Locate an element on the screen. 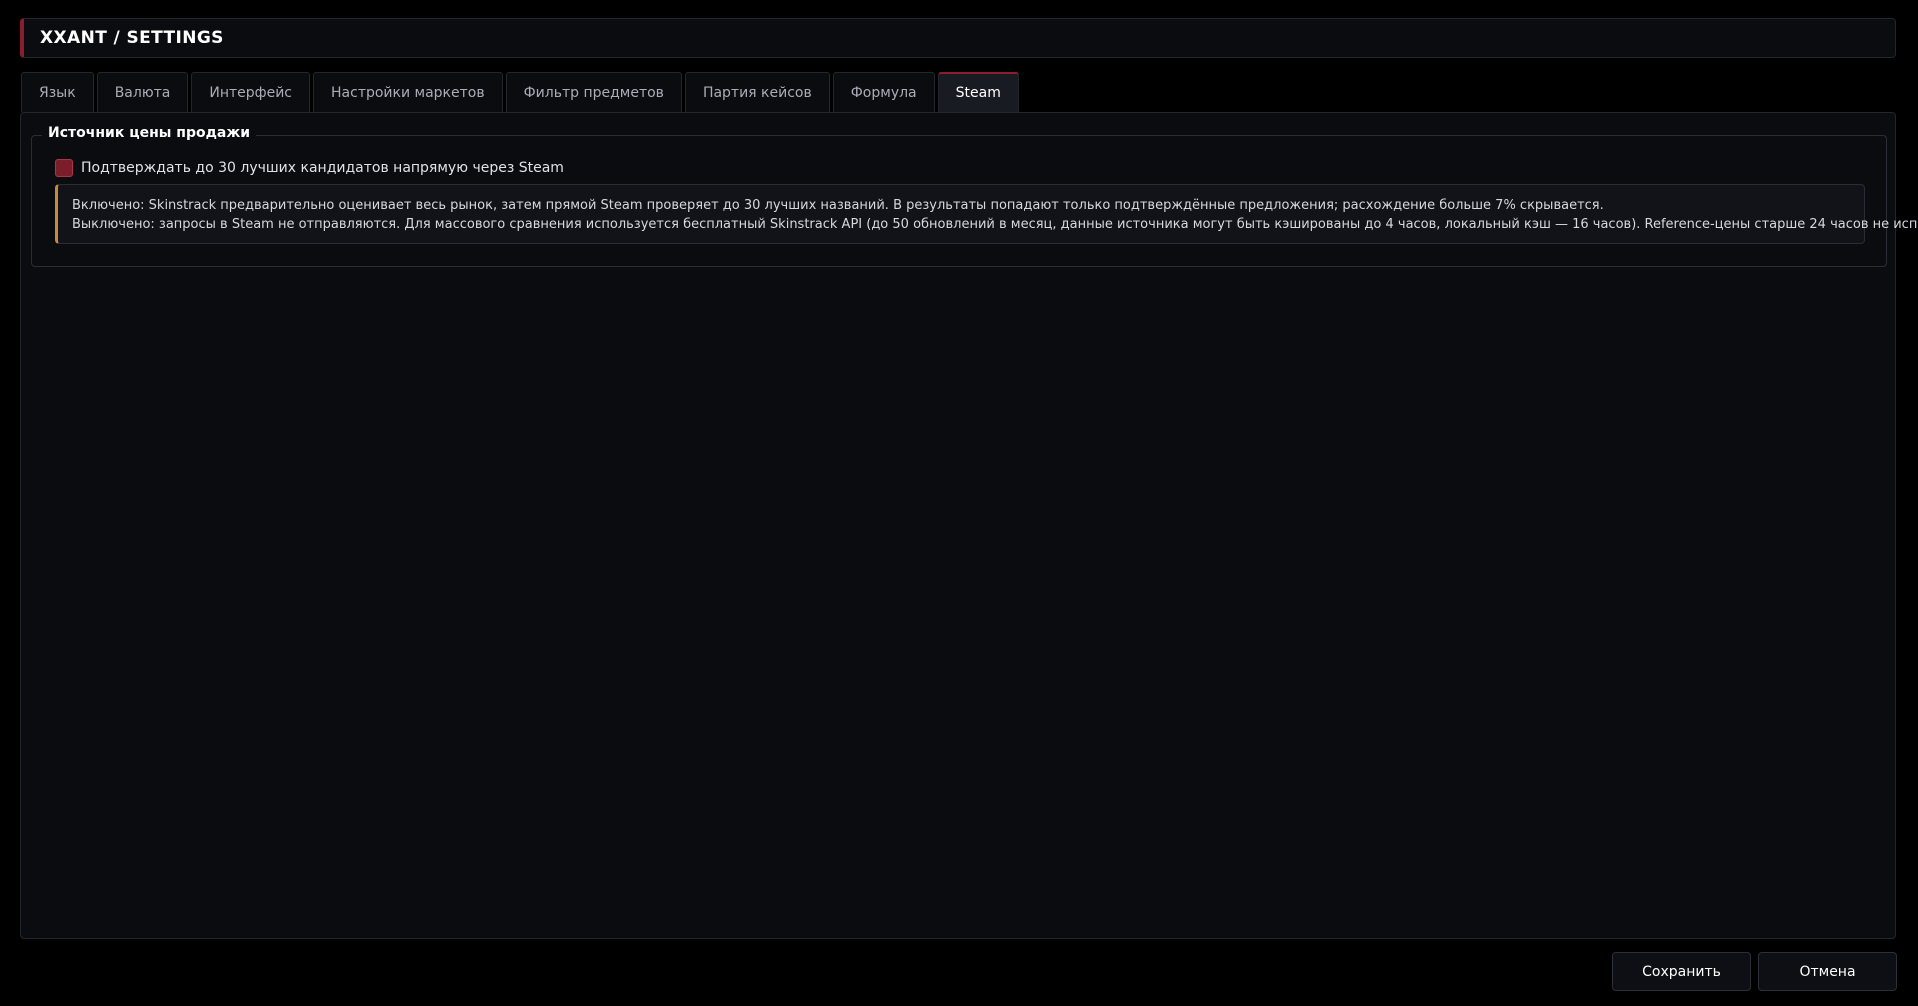 The height and width of the screenshot is (1006, 1918). window-title: XXANT / SETTINGS is located at coordinates (132, 38).